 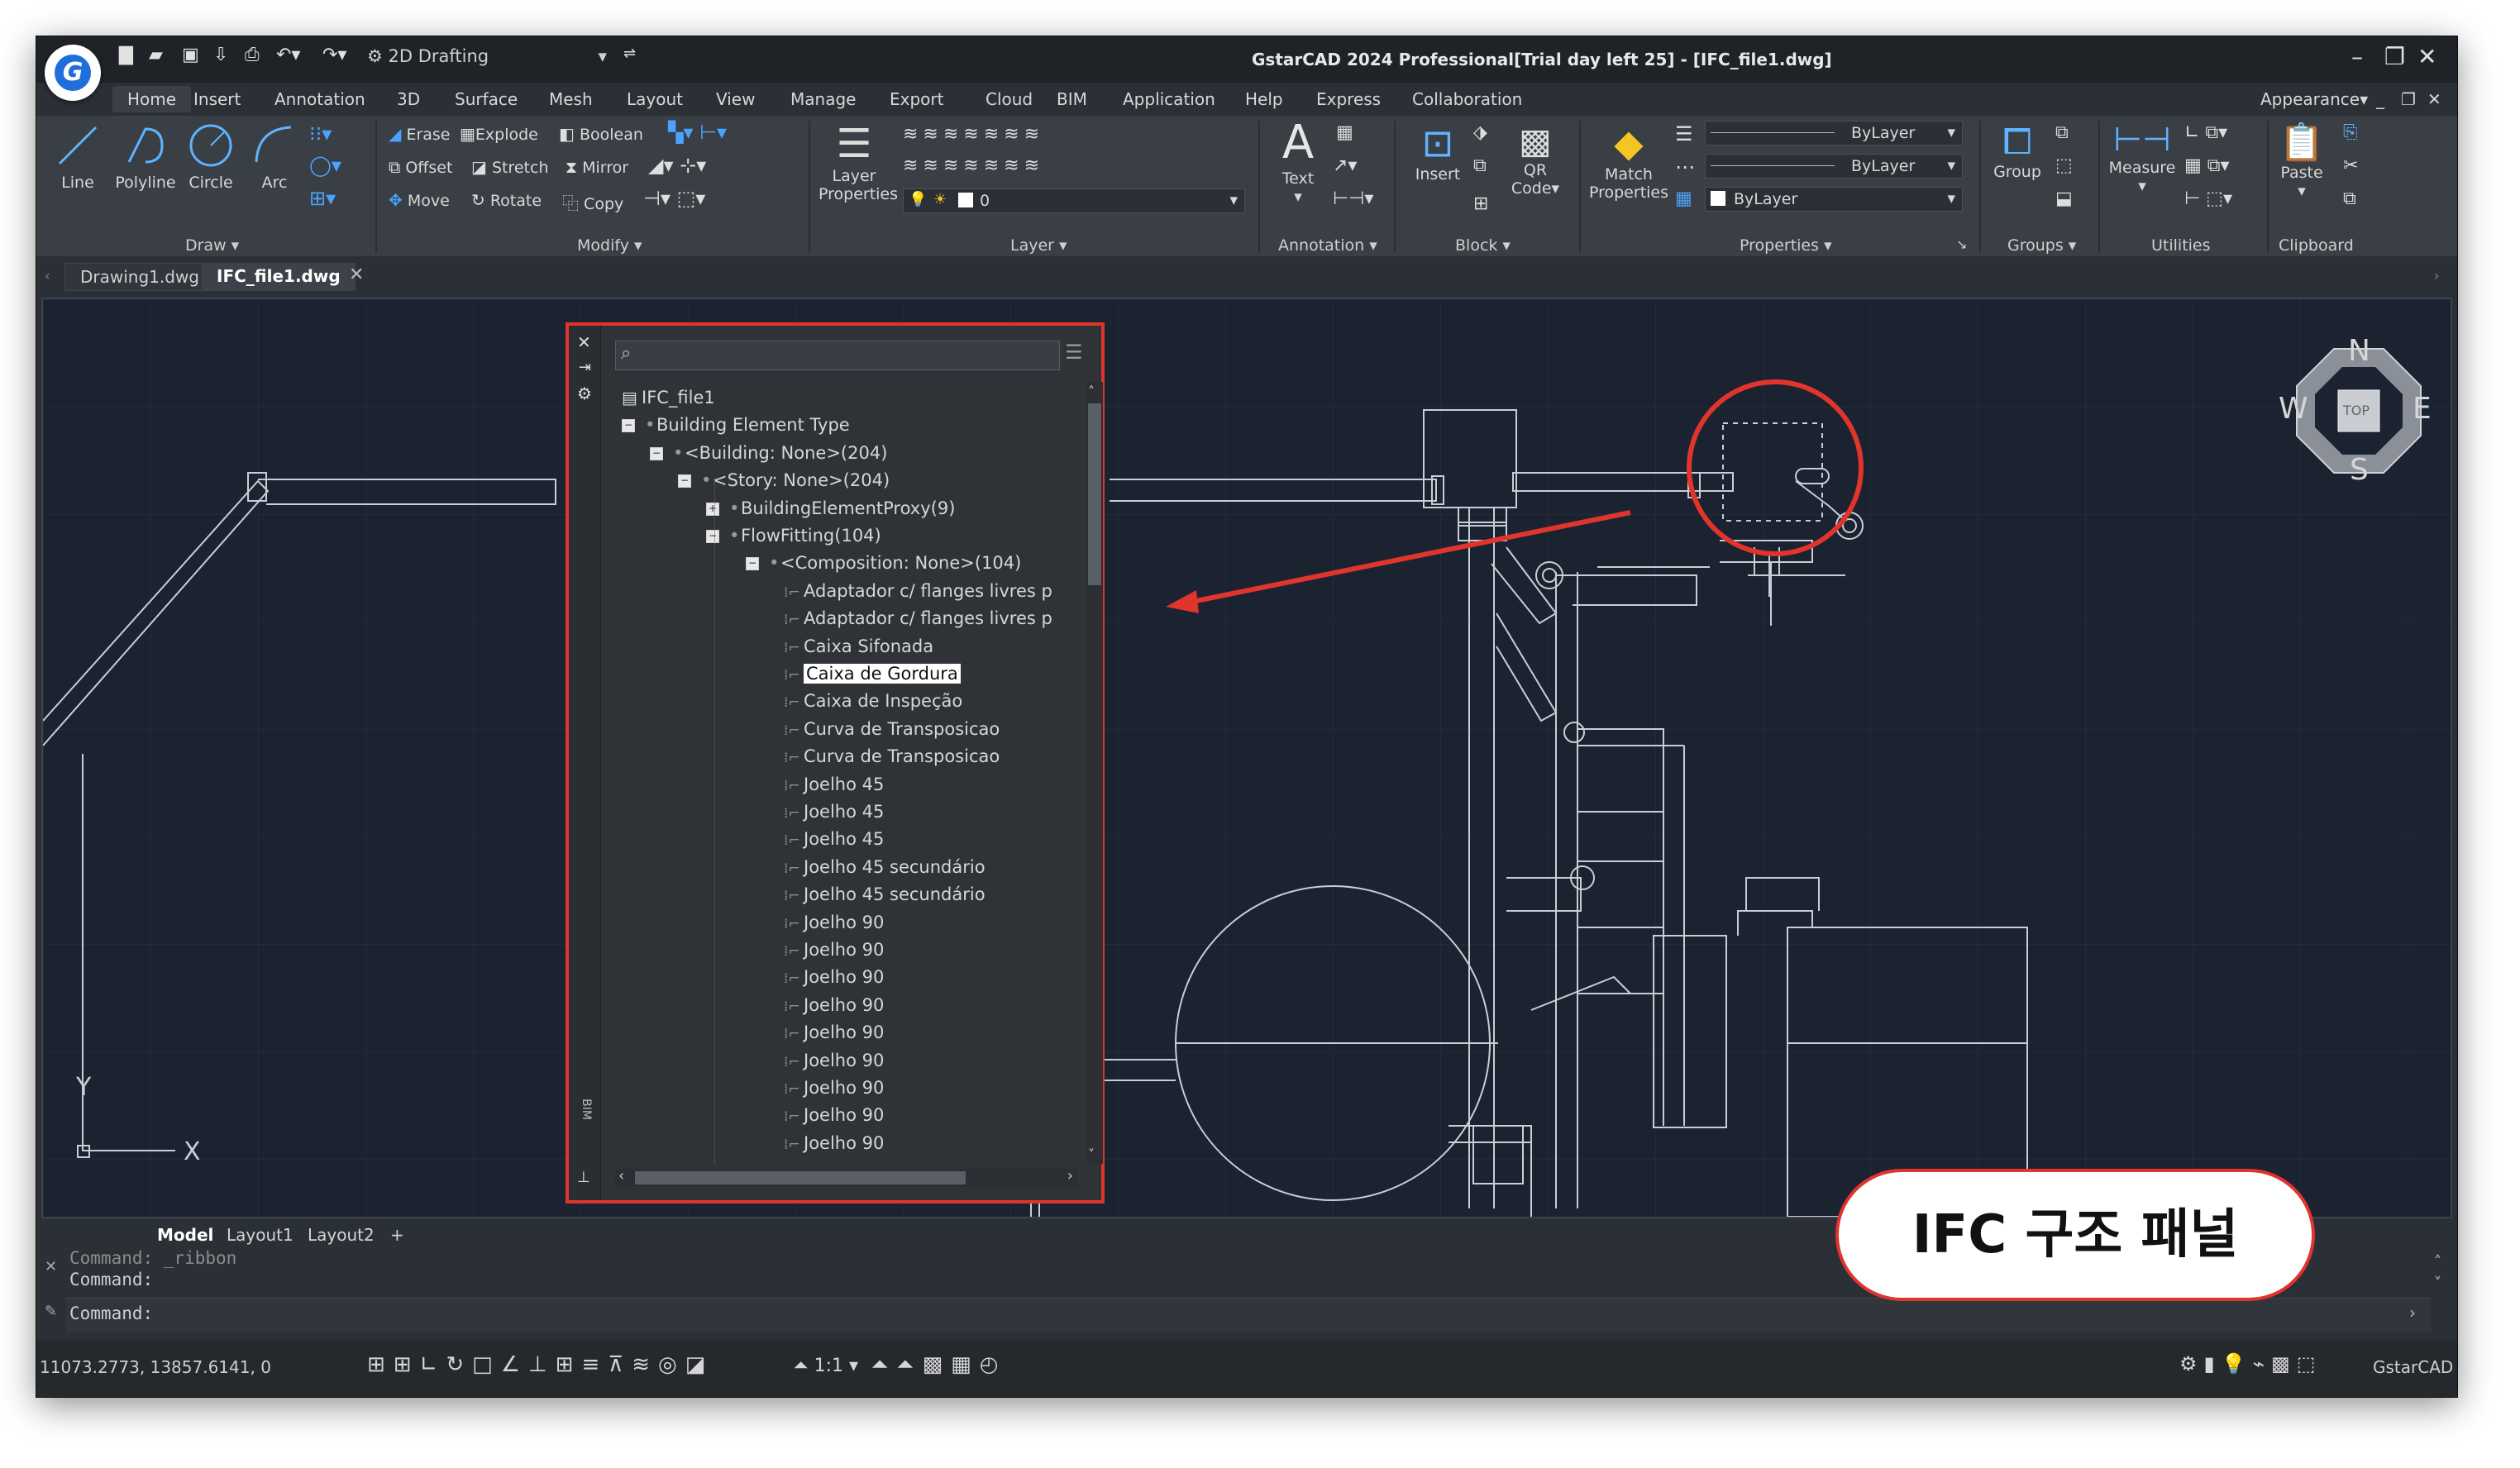 What do you see at coordinates (1074, 352) in the screenshot?
I see `panel-menu-icon: ☰` at bounding box center [1074, 352].